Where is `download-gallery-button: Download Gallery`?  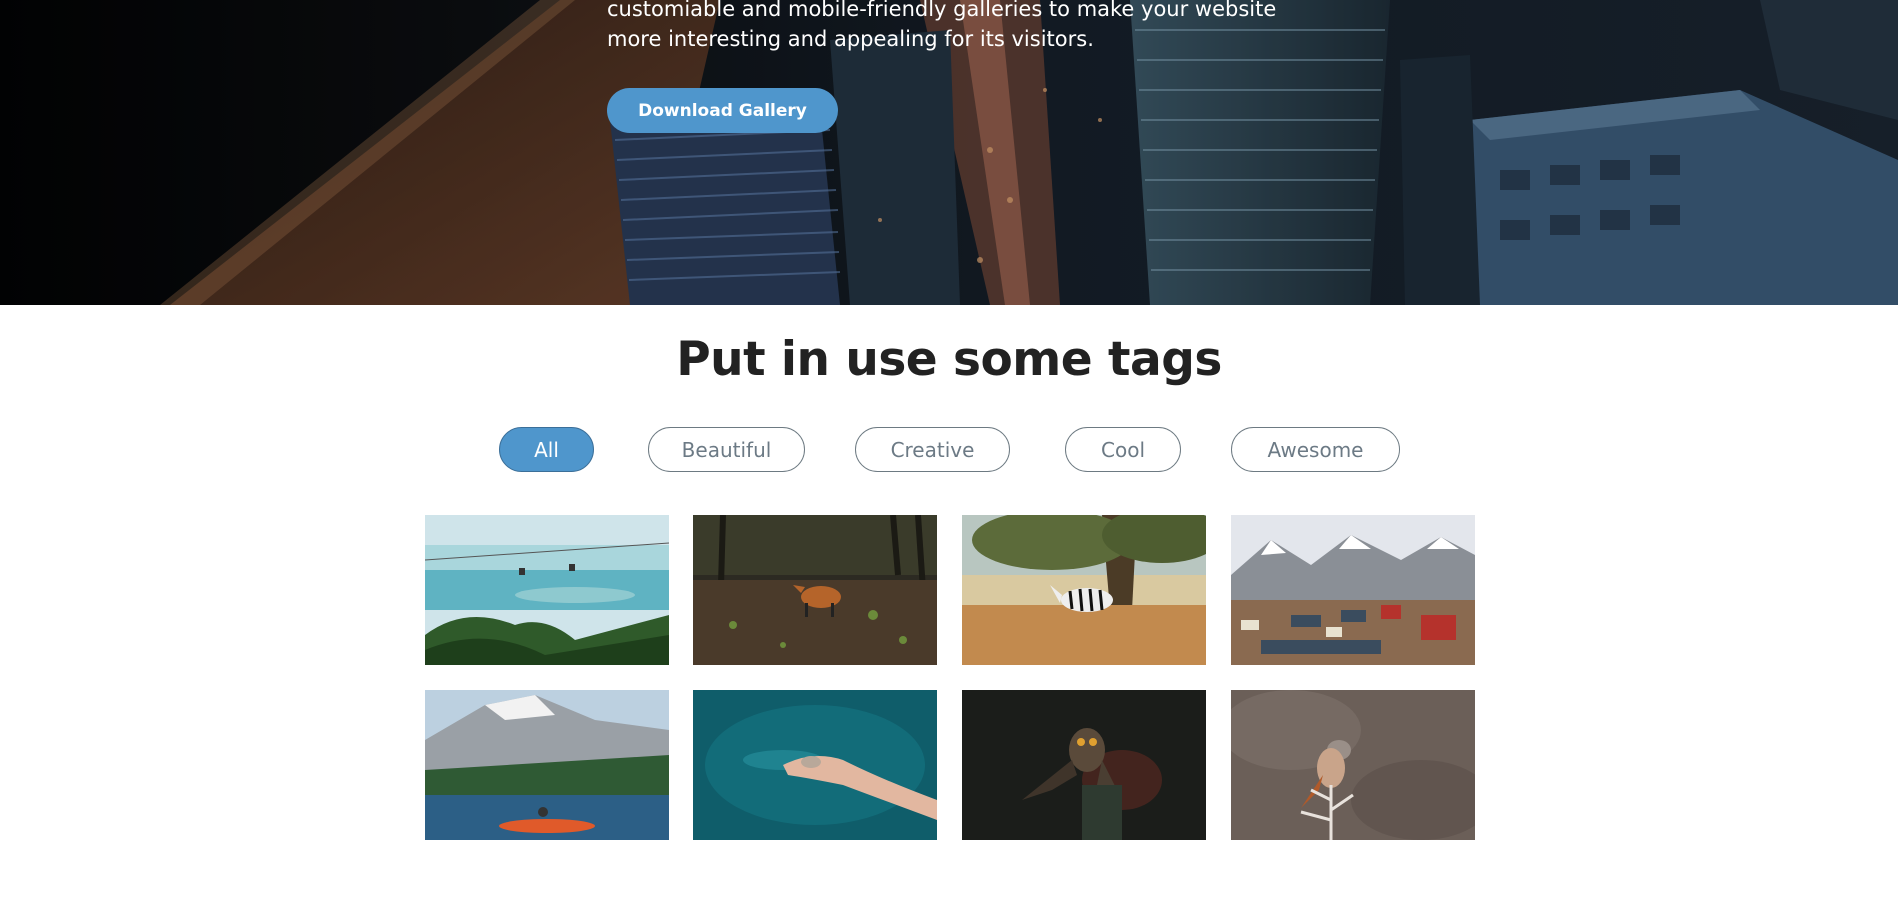
download-gallery-button: Download Gallery is located at coordinates (722, 110).